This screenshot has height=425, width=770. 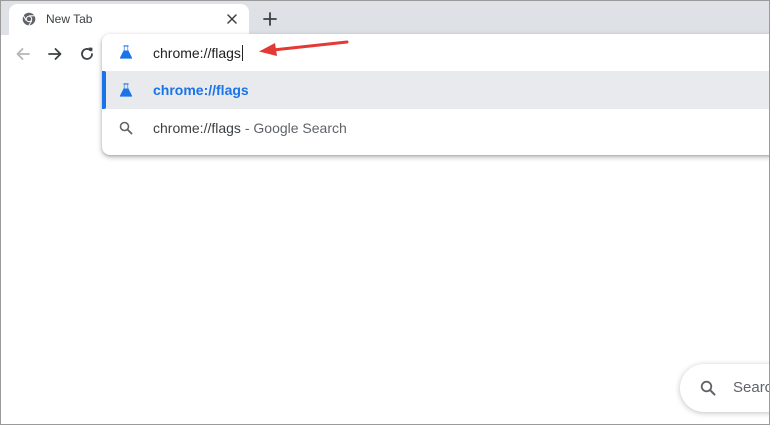 I want to click on back-arrow-icon, so click(x=23, y=54).